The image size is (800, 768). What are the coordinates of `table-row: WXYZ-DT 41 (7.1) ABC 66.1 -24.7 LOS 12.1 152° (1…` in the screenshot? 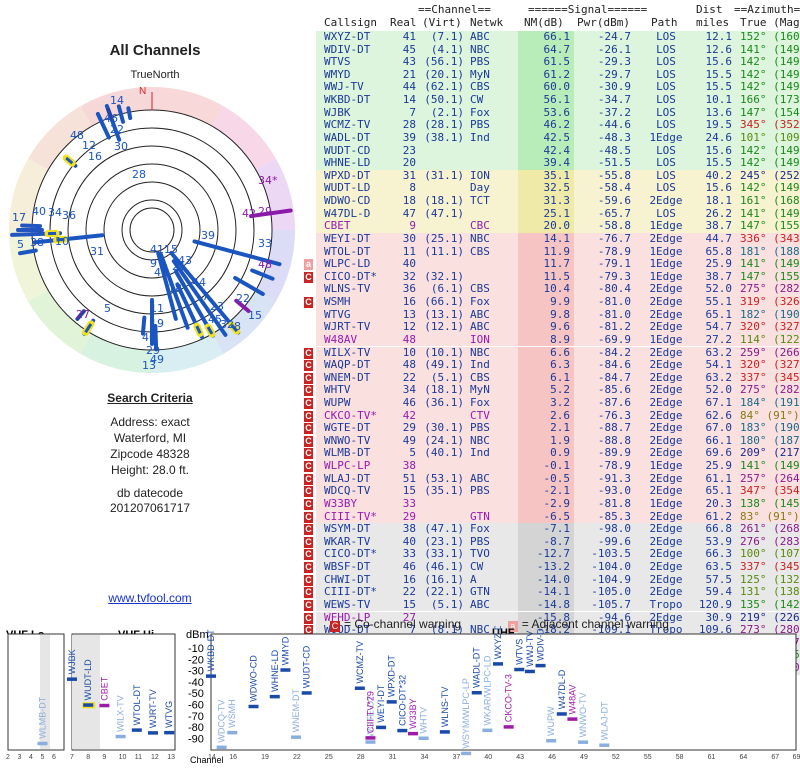 It's located at (552, 37).